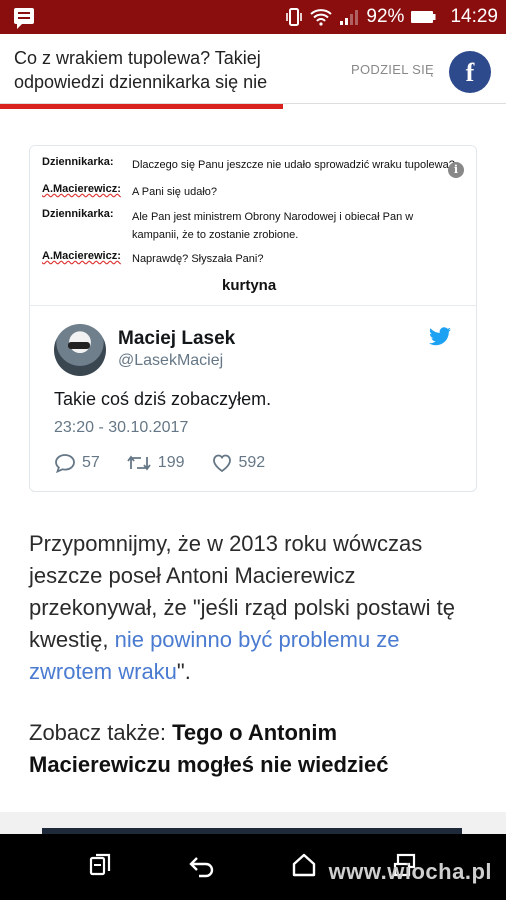  I want to click on retweet-icon, so click(139, 463).